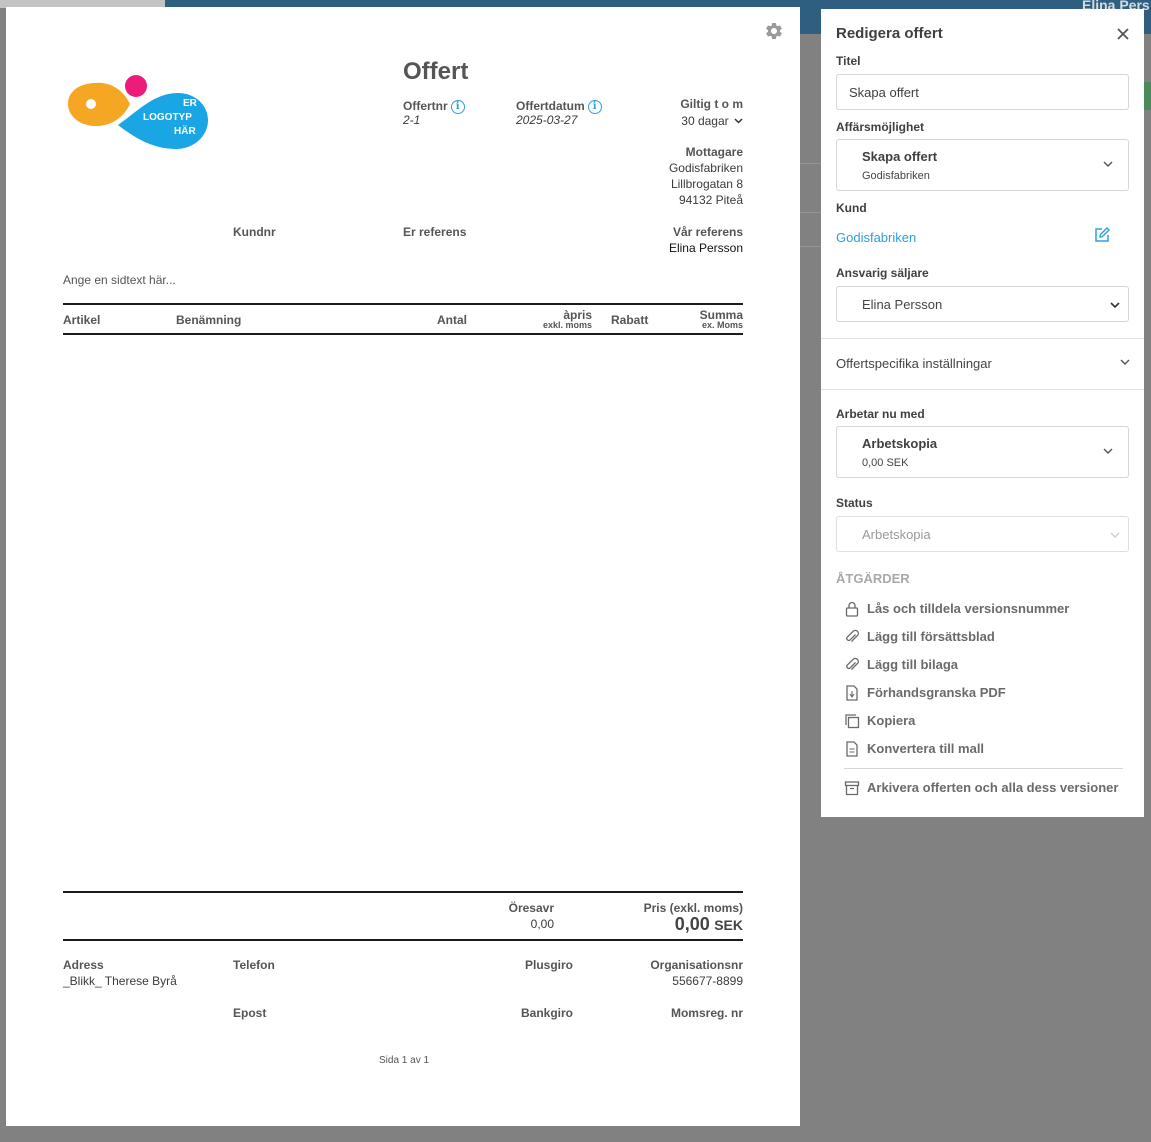  What do you see at coordinates (854, 503) in the screenshot?
I see `status-label: Status` at bounding box center [854, 503].